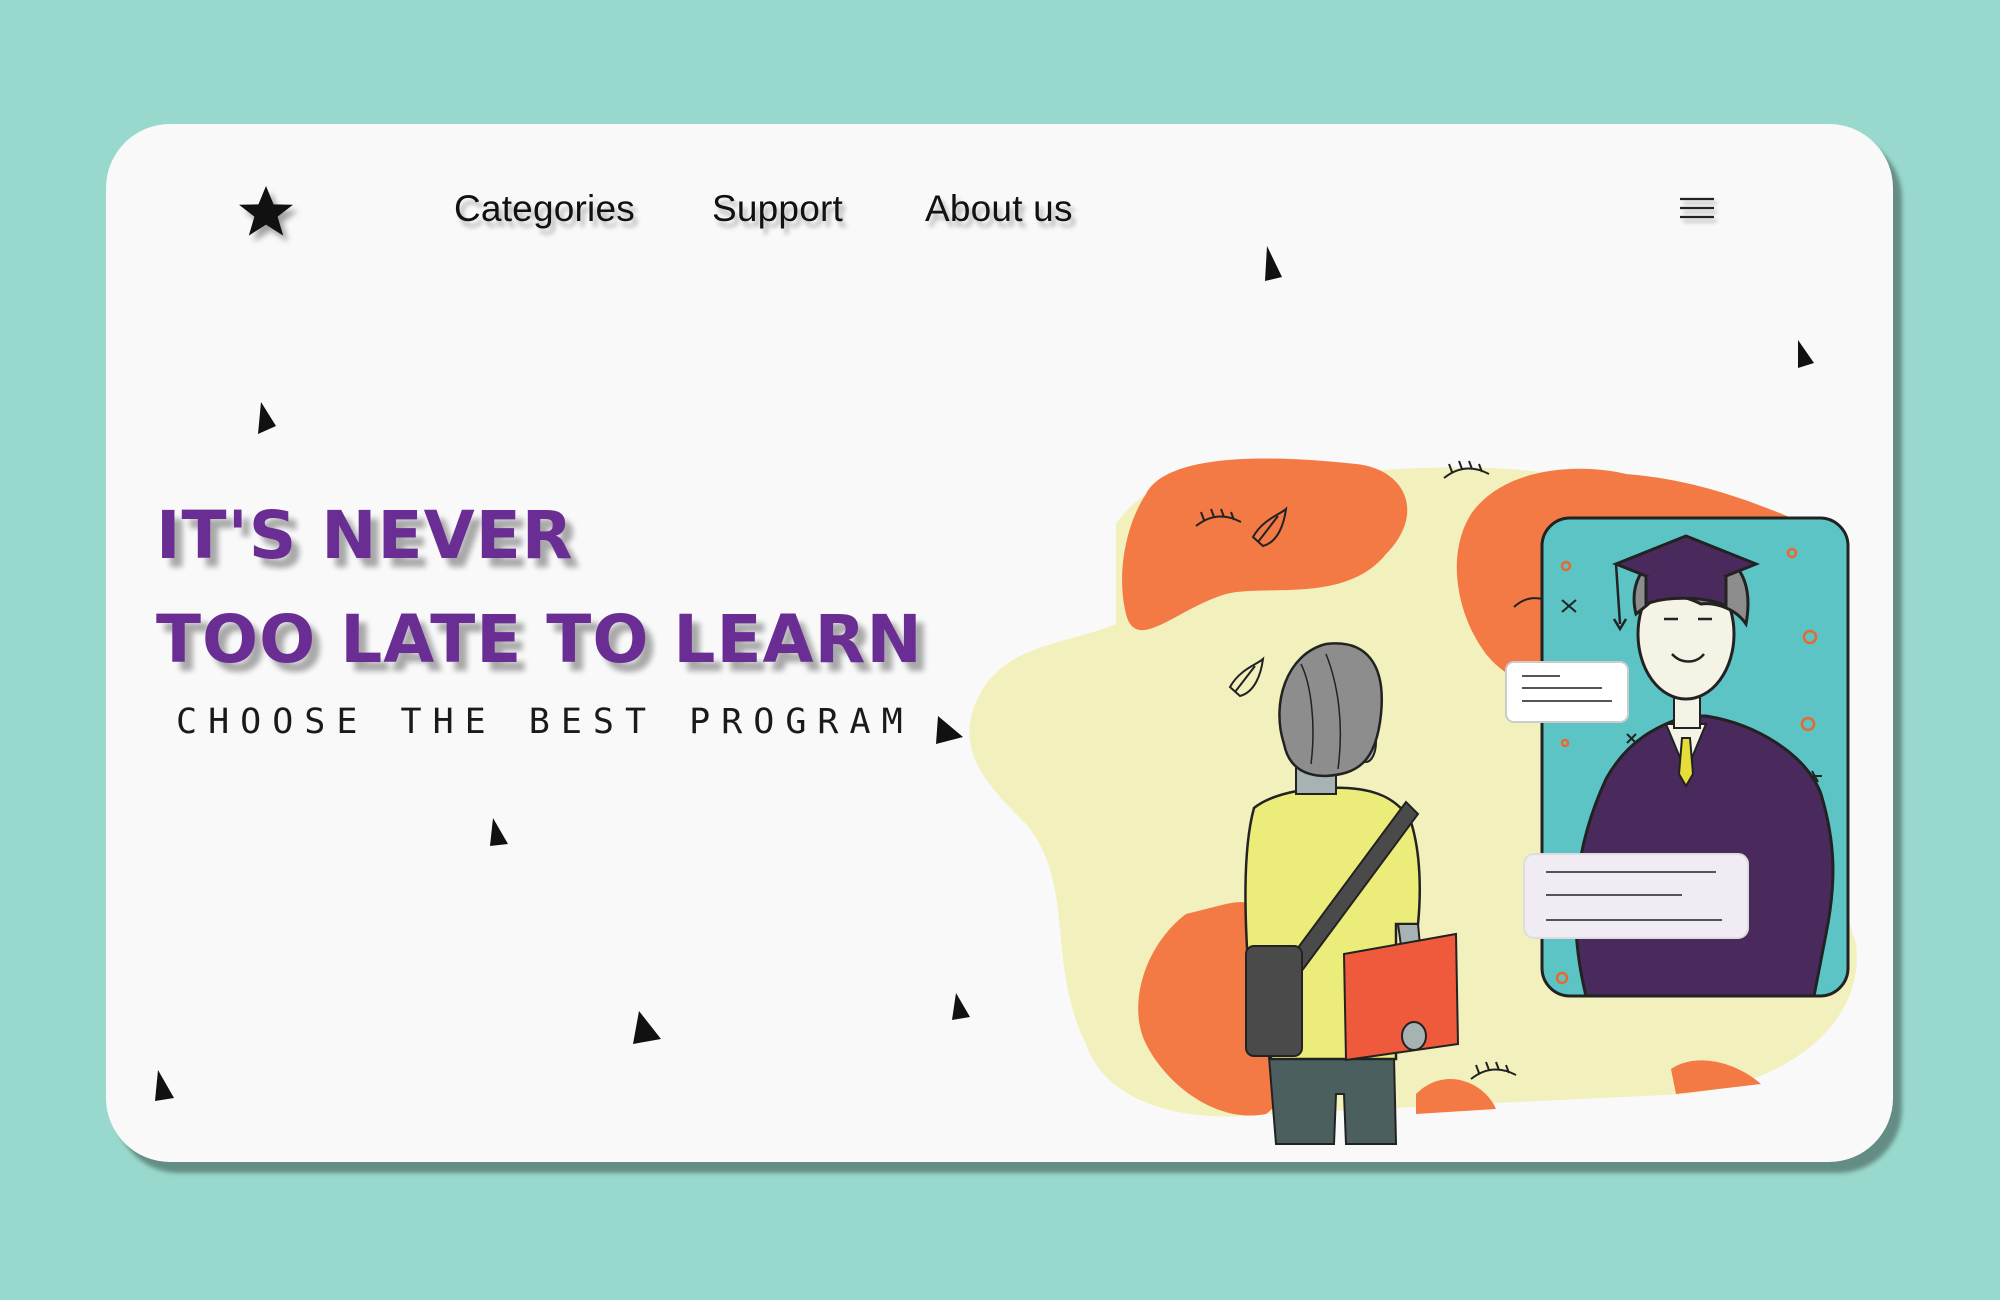 Image resolution: width=2000 pixels, height=1300 pixels. What do you see at coordinates (1414, 1036) in the screenshot?
I see `student-hand` at bounding box center [1414, 1036].